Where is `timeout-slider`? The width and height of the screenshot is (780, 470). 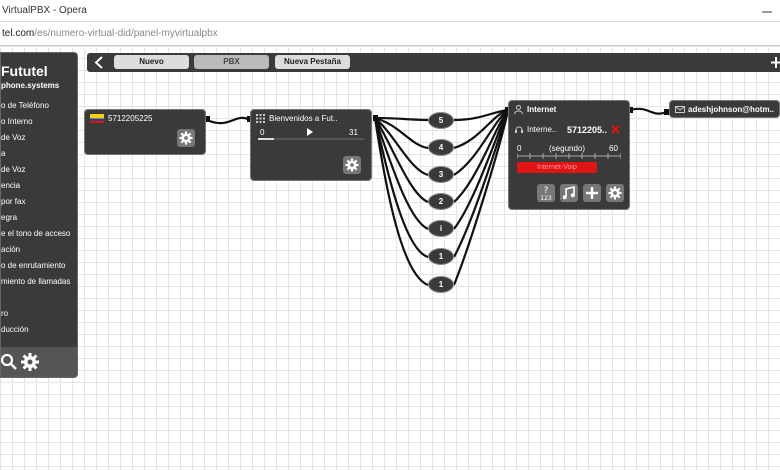
timeout-slider is located at coordinates (569, 156).